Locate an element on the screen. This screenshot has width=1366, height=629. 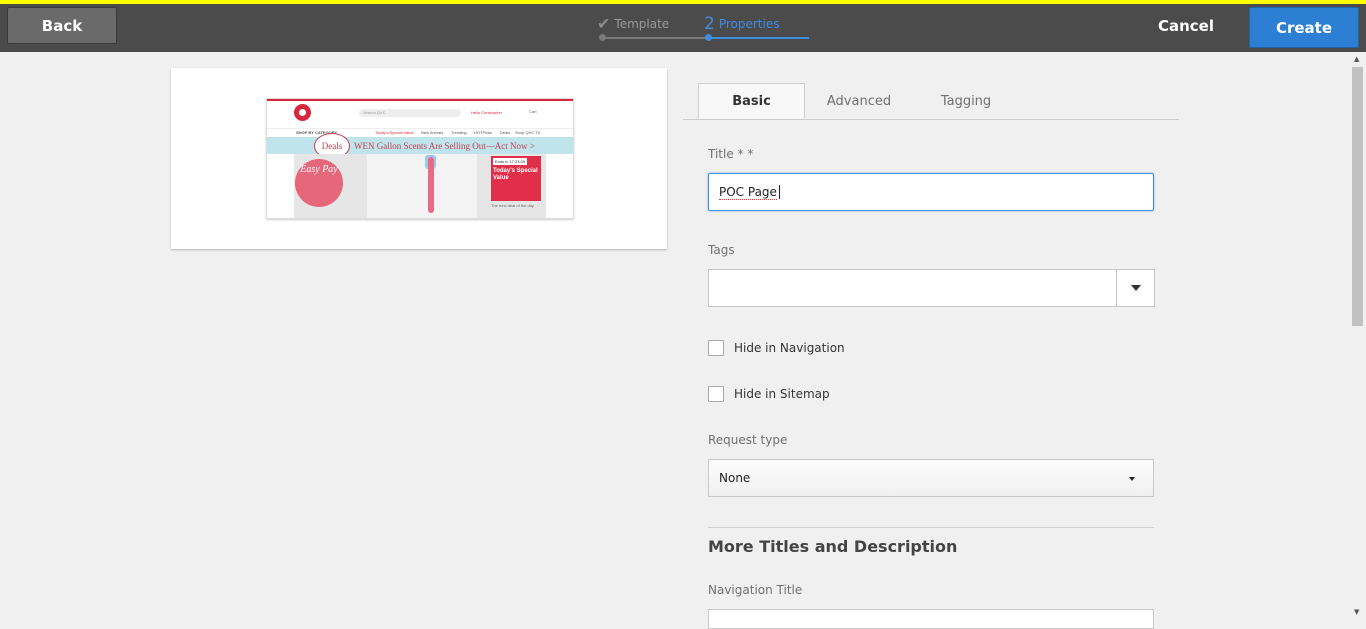
thumb-tsv-ends: Ends in 17:23:09 is located at coordinates (510, 161).